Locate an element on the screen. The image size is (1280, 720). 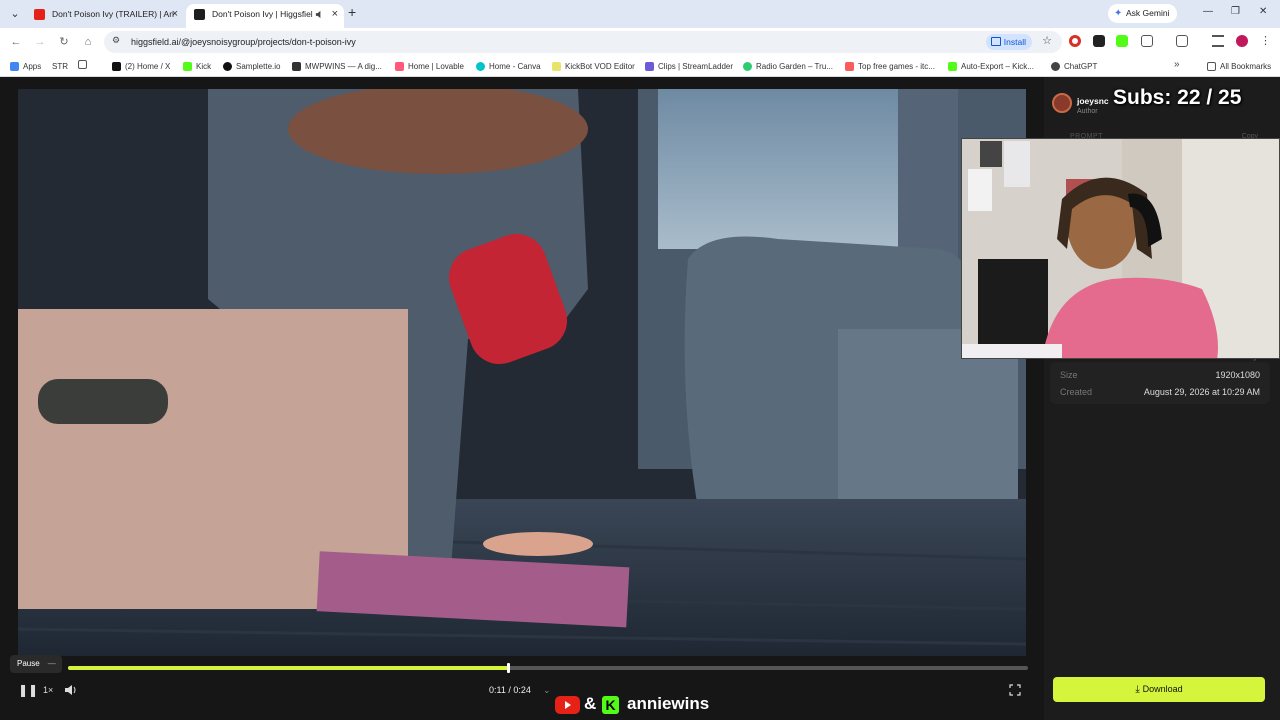
customize-icon is located at coordinates (1218, 41).